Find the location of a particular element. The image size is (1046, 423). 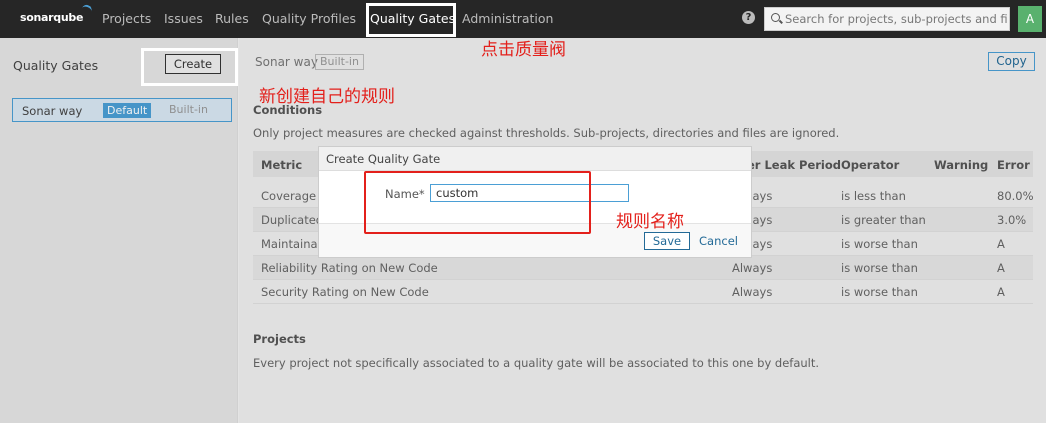

nav-rules: Rules is located at coordinates (232, 18).